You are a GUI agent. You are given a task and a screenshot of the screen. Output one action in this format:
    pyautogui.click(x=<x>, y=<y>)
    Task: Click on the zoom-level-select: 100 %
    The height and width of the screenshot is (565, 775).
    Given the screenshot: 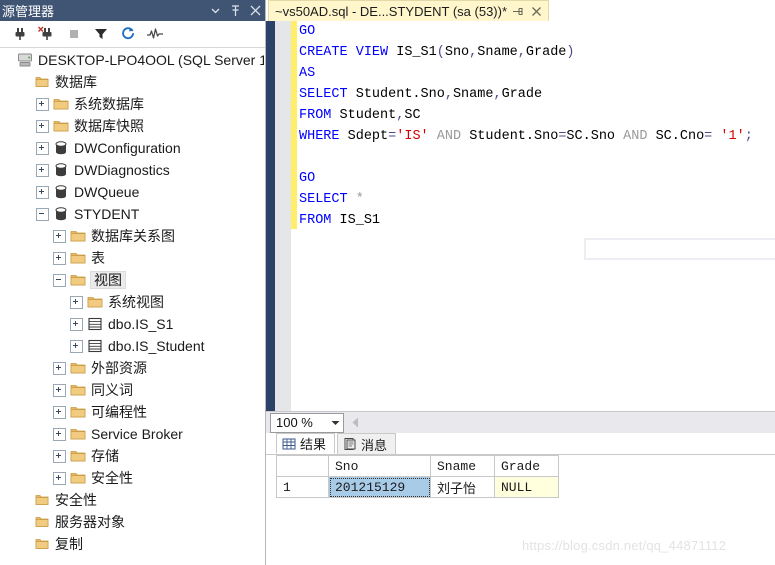 What is the action you would take?
    pyautogui.click(x=307, y=422)
    